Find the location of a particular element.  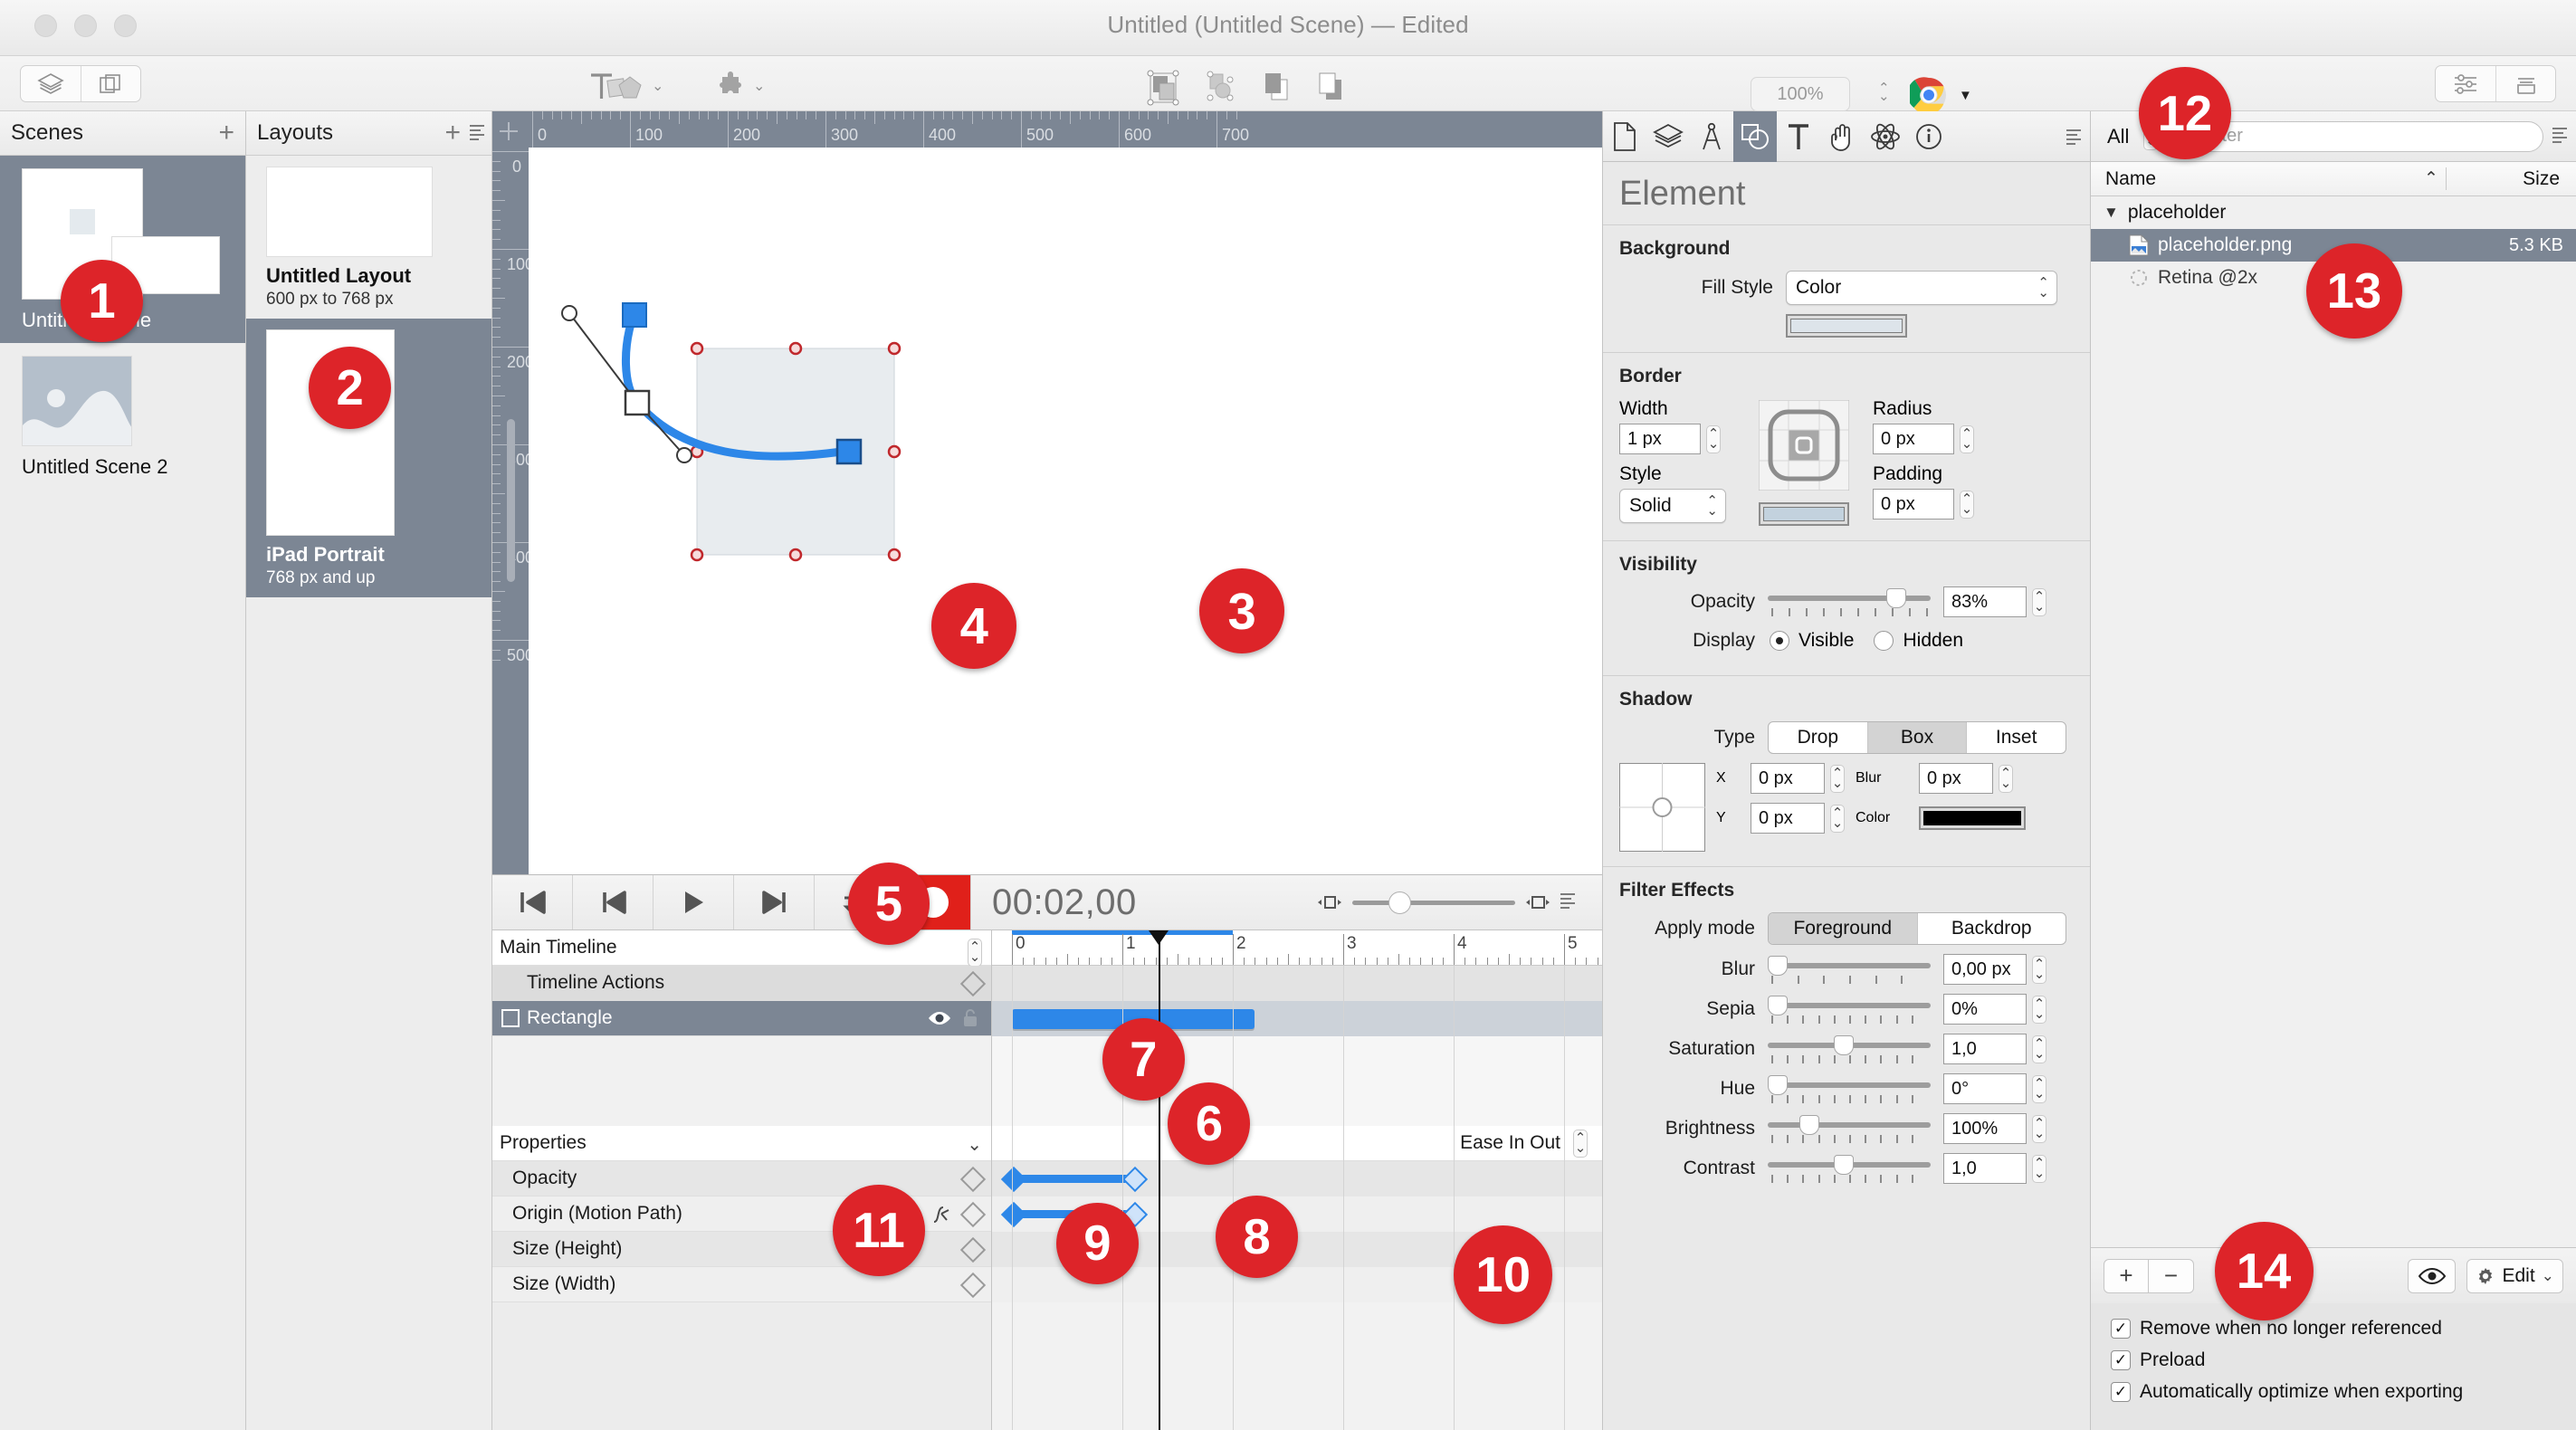

filter-value-input: 0° is located at coordinates (1985, 1088).